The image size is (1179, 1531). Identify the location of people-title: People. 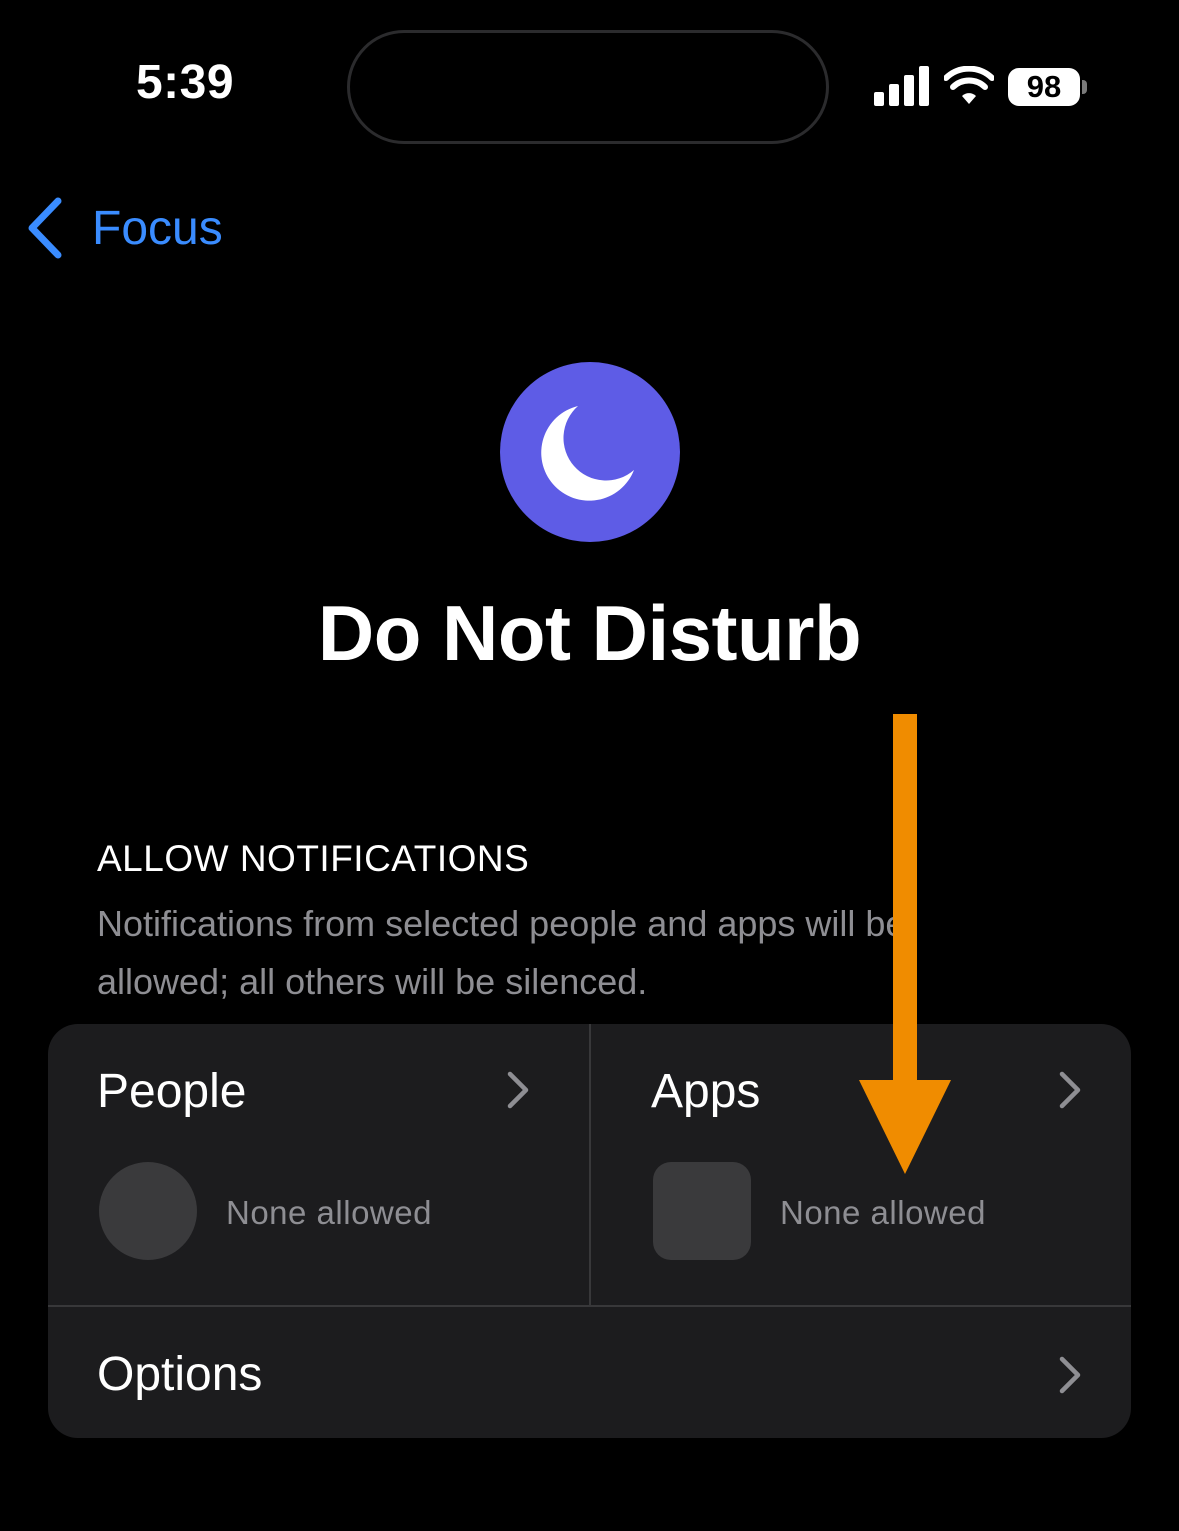
(172, 1091).